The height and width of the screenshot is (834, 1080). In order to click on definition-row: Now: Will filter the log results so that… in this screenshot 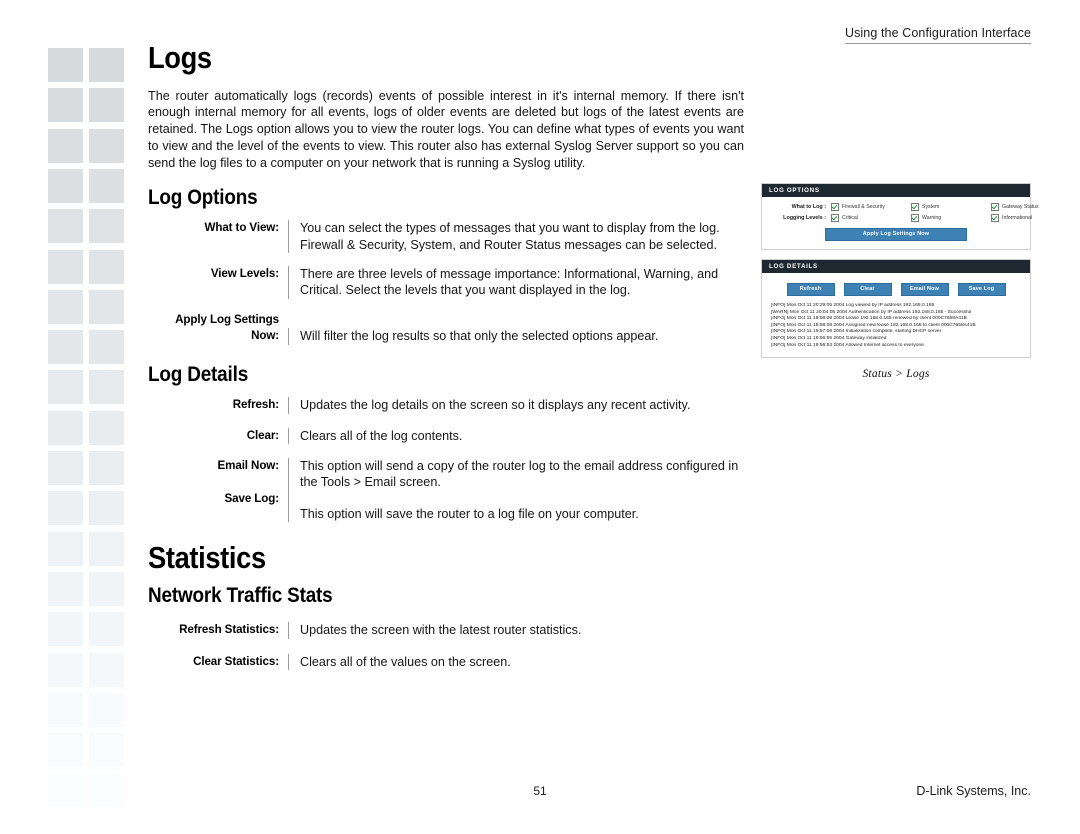, I will do `click(446, 336)`.